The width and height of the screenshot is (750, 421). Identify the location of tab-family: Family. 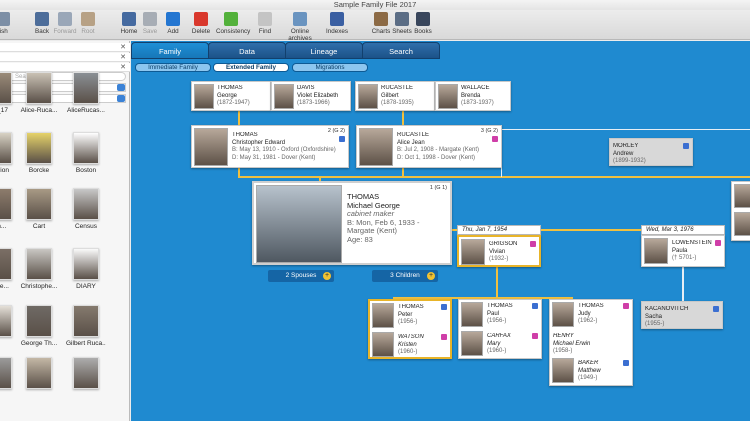
(170, 50).